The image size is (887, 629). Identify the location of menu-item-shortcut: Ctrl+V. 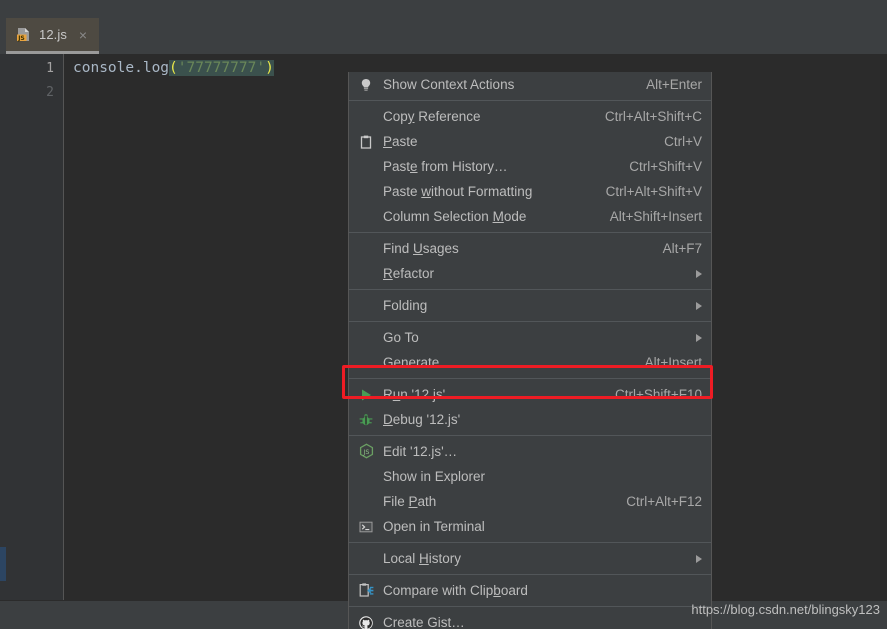
(683, 141).